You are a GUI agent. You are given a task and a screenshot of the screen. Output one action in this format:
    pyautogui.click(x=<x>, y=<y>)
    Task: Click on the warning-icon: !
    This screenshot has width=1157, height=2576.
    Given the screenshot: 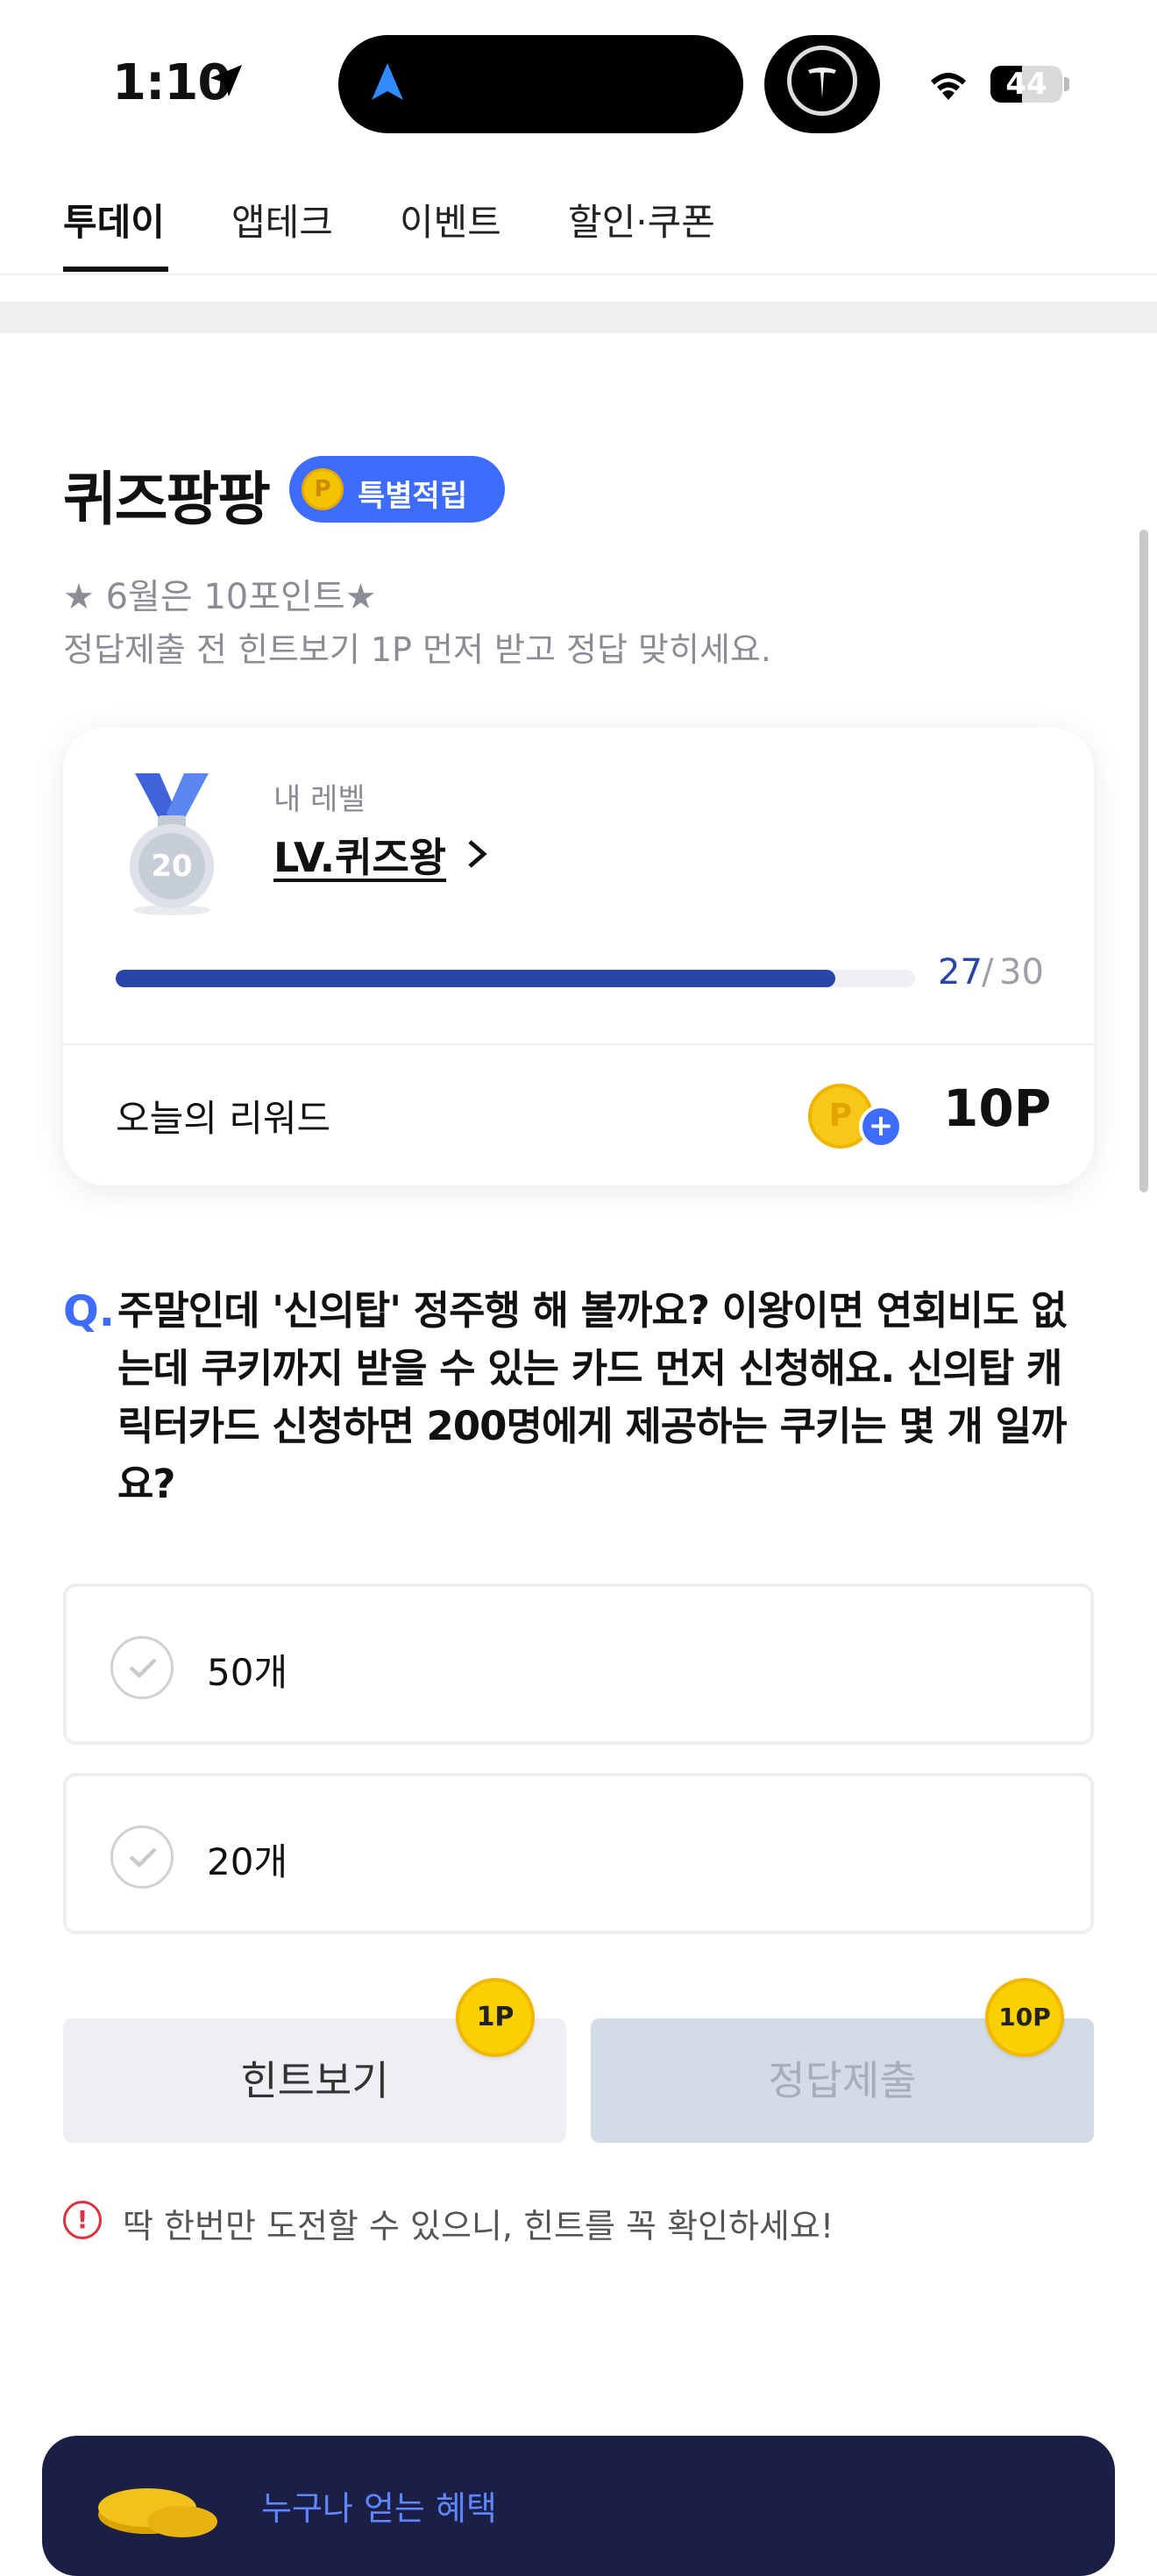 What is the action you would take?
    pyautogui.click(x=82, y=2220)
    